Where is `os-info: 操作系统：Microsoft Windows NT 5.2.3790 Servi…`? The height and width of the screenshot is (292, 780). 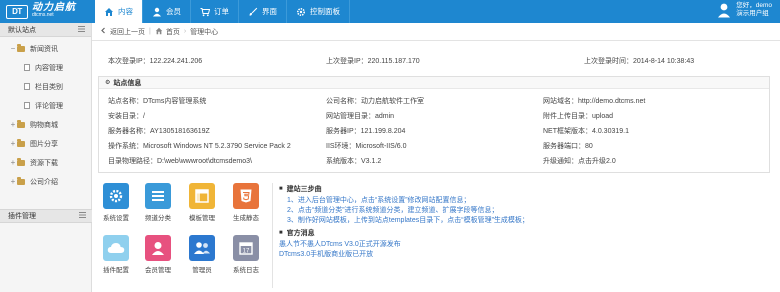 os-info: 操作系统：Microsoft Windows NT 5.2.3790 Servi… is located at coordinates (199, 146).